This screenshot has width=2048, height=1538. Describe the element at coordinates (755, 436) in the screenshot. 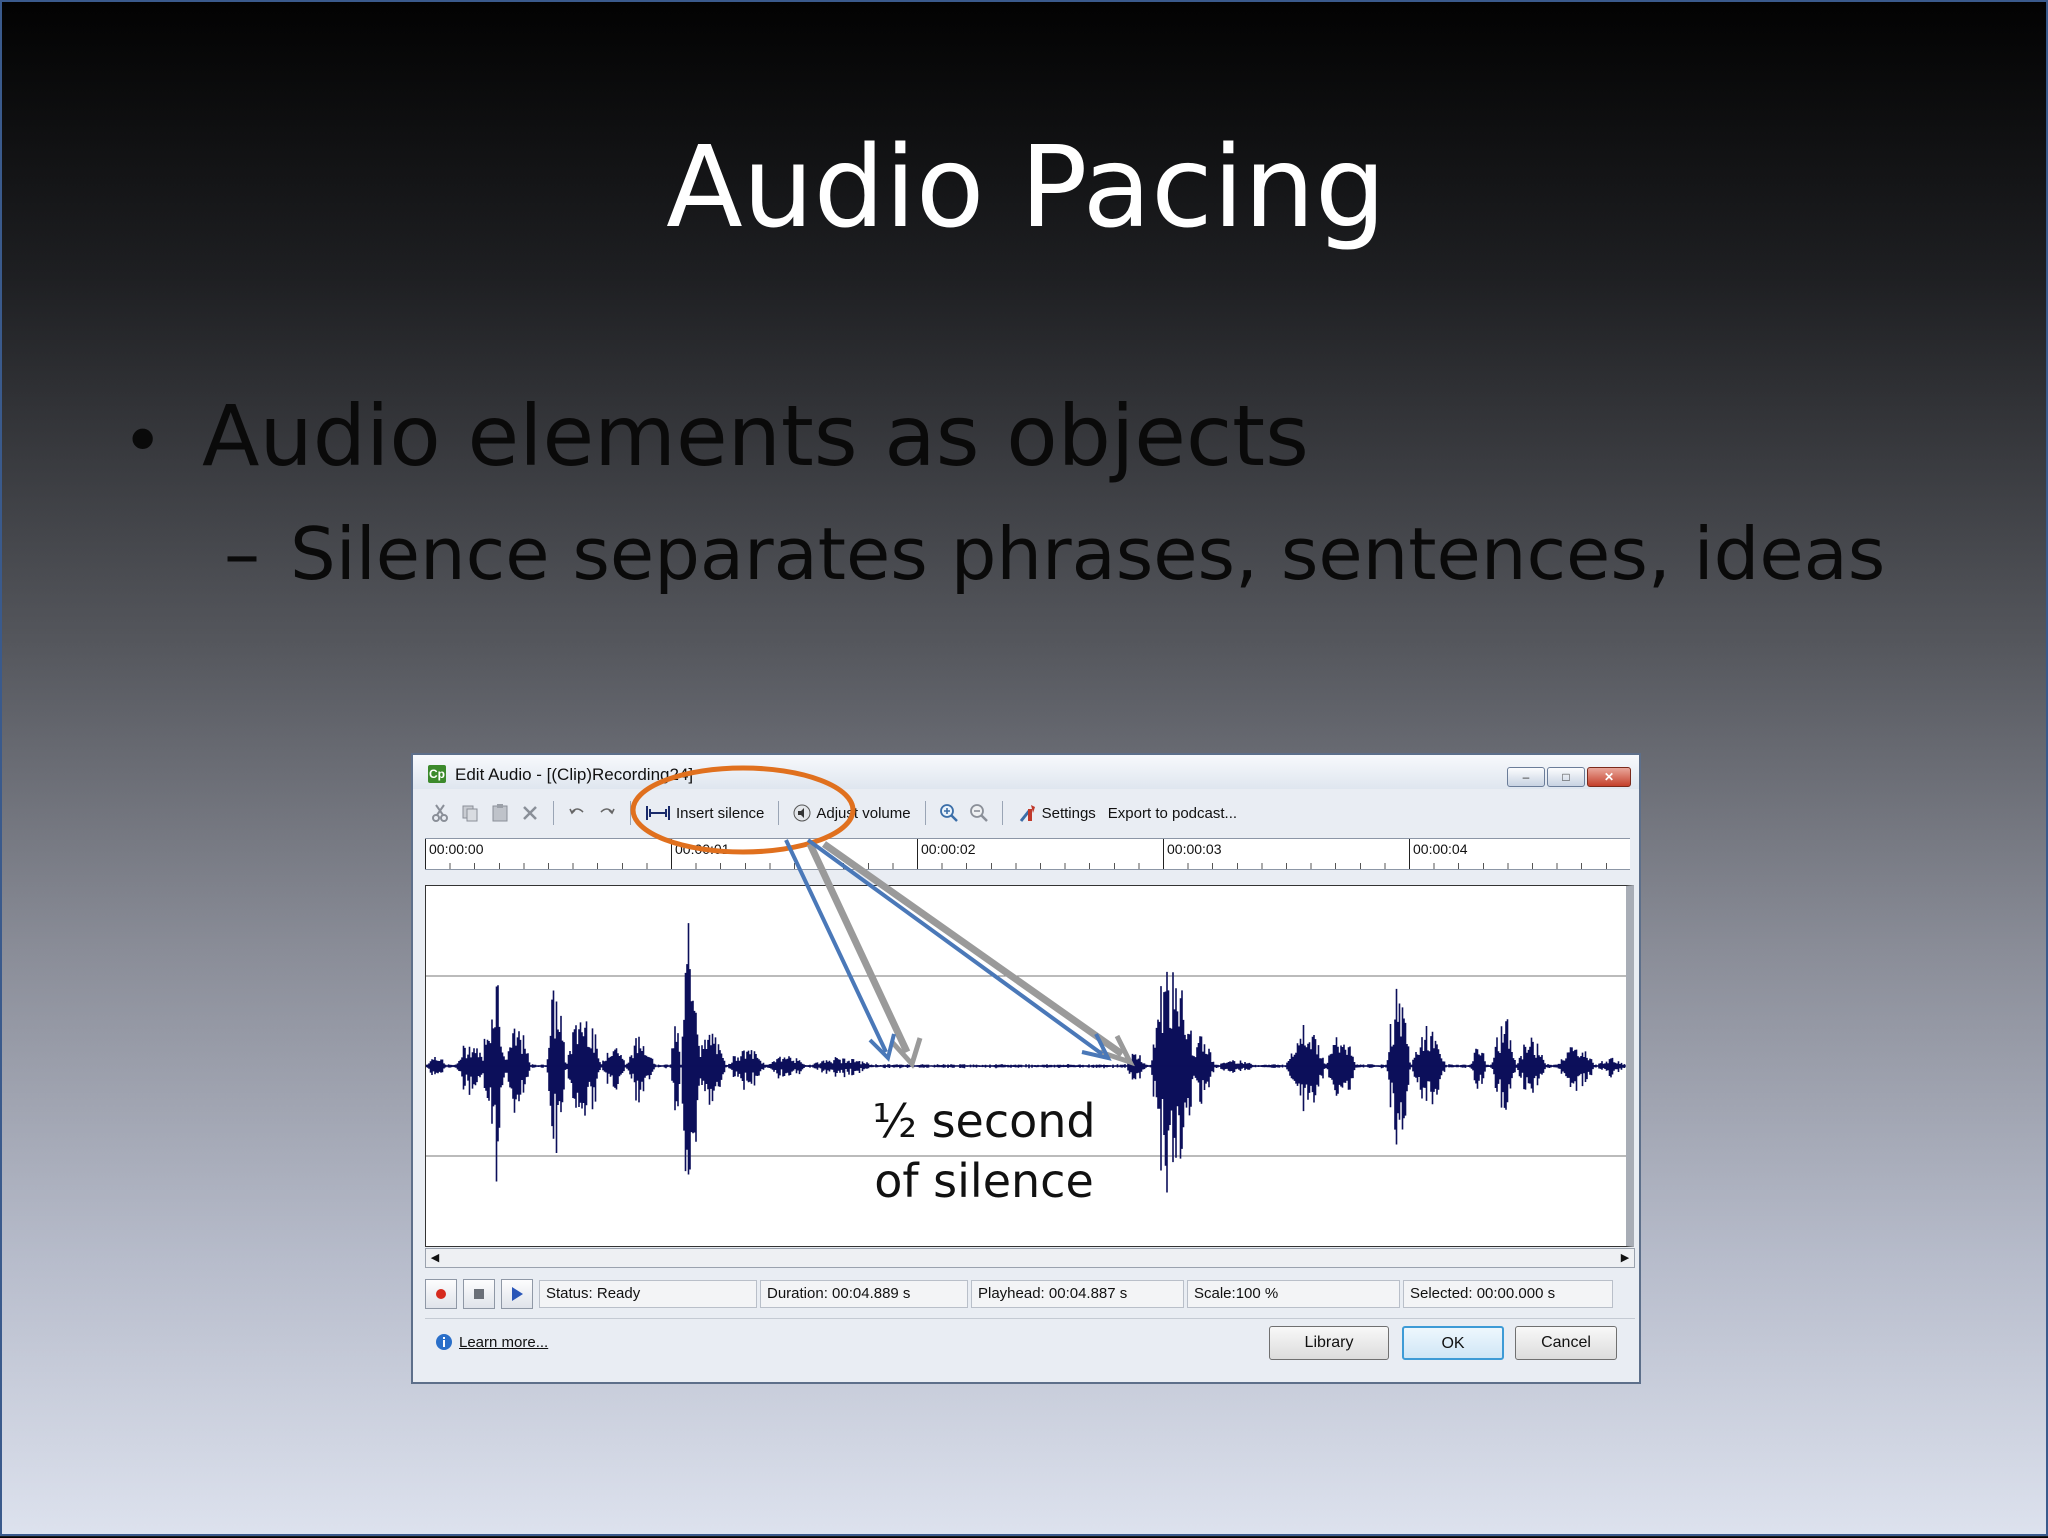

I see `bullet-text: Audio elements as objects` at that location.